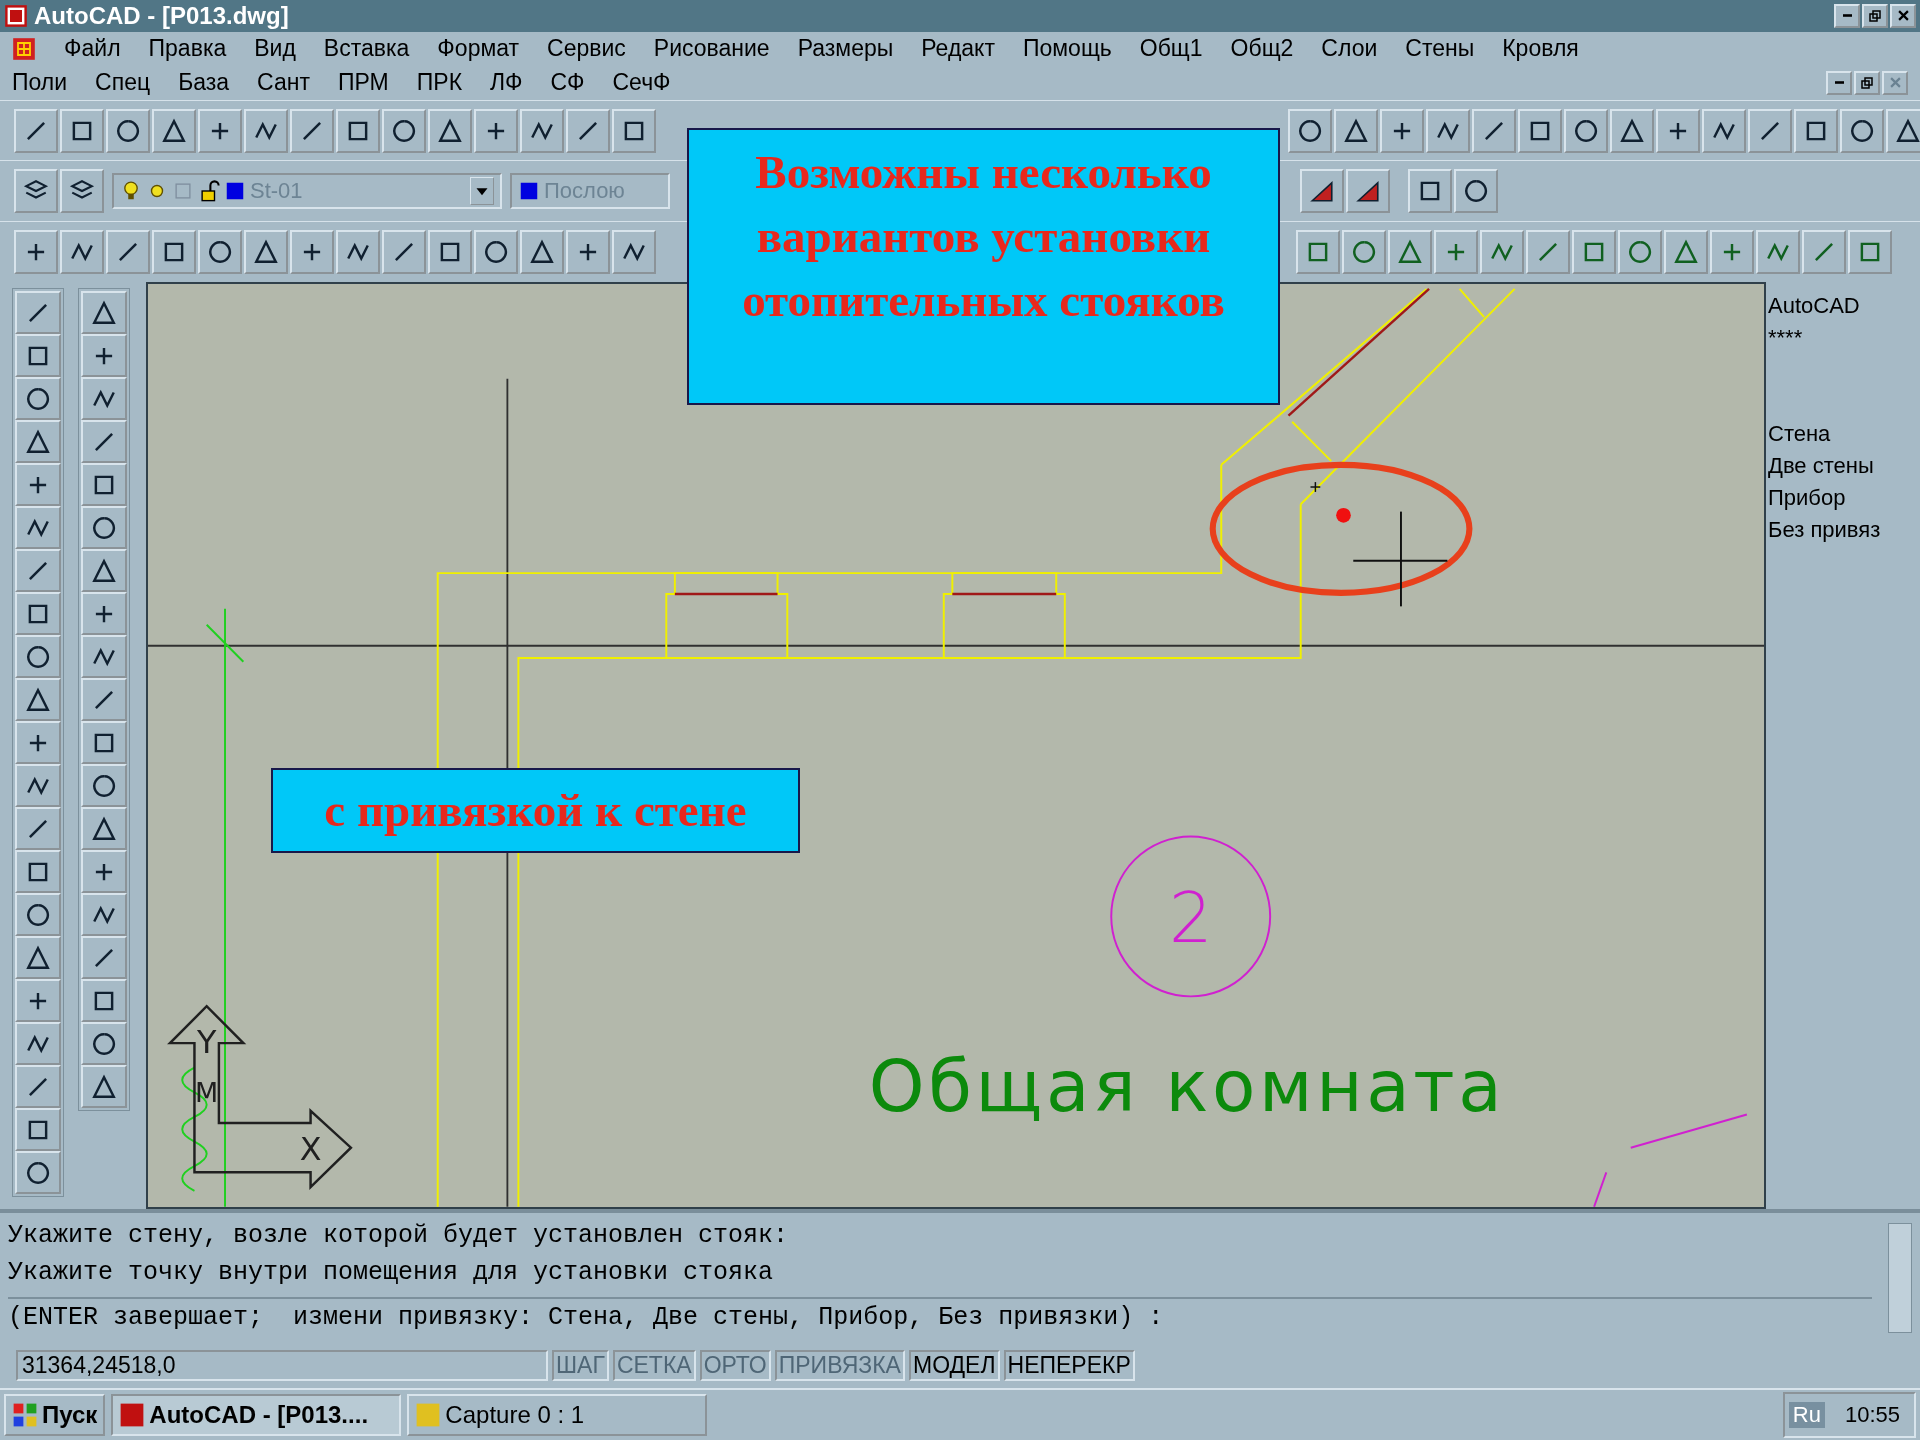 The width and height of the screenshot is (1920, 1440). Describe the element at coordinates (40, 83) in the screenshot. I see `menu-item: Поли` at that location.